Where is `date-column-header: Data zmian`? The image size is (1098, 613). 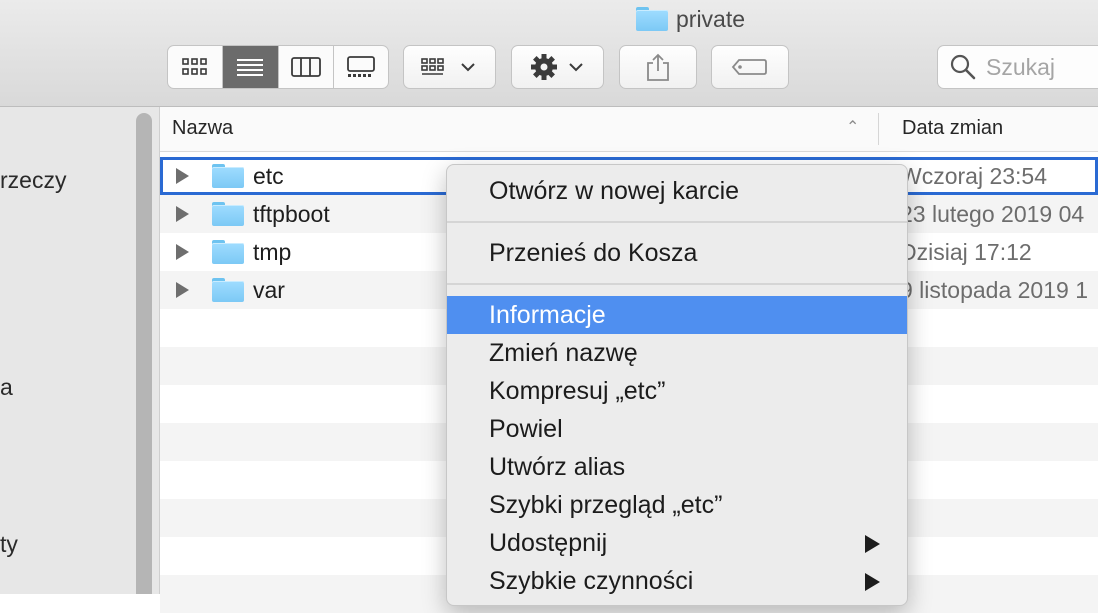
date-column-header: Data zmian is located at coordinates (952, 128).